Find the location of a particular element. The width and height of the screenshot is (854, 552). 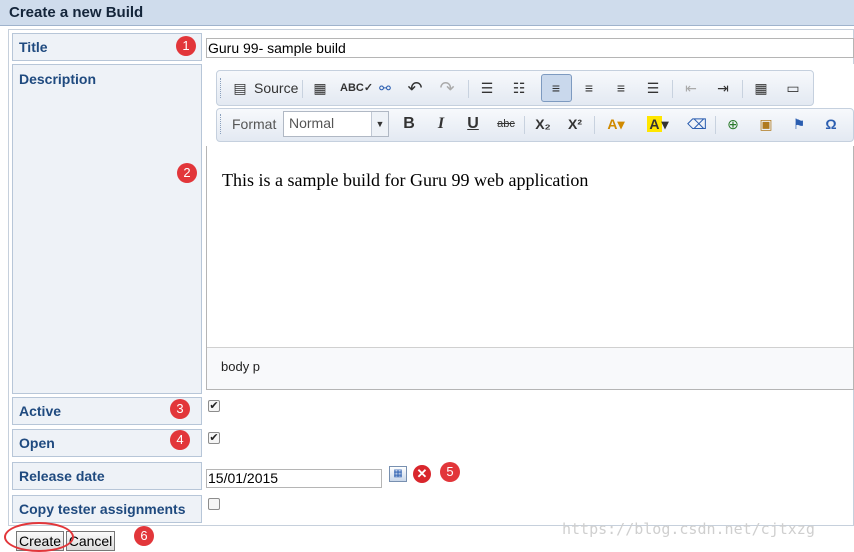

open-checkbox: ✔ is located at coordinates (214, 438).